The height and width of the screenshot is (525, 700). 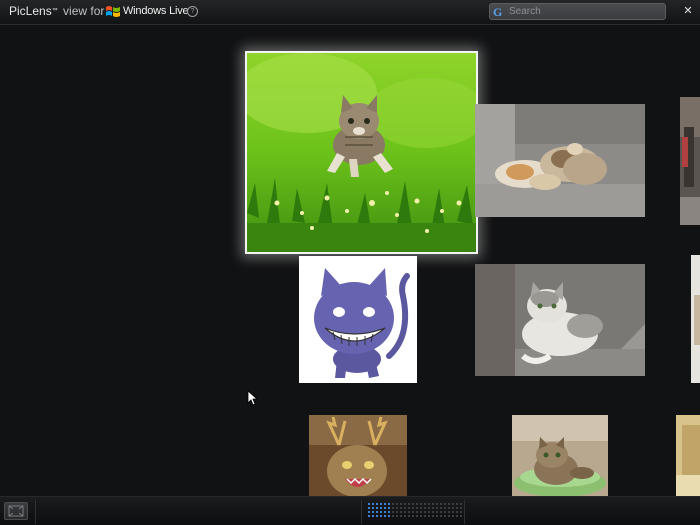 I want to click on photo-tile-sleeping-cats, so click(x=560, y=160).